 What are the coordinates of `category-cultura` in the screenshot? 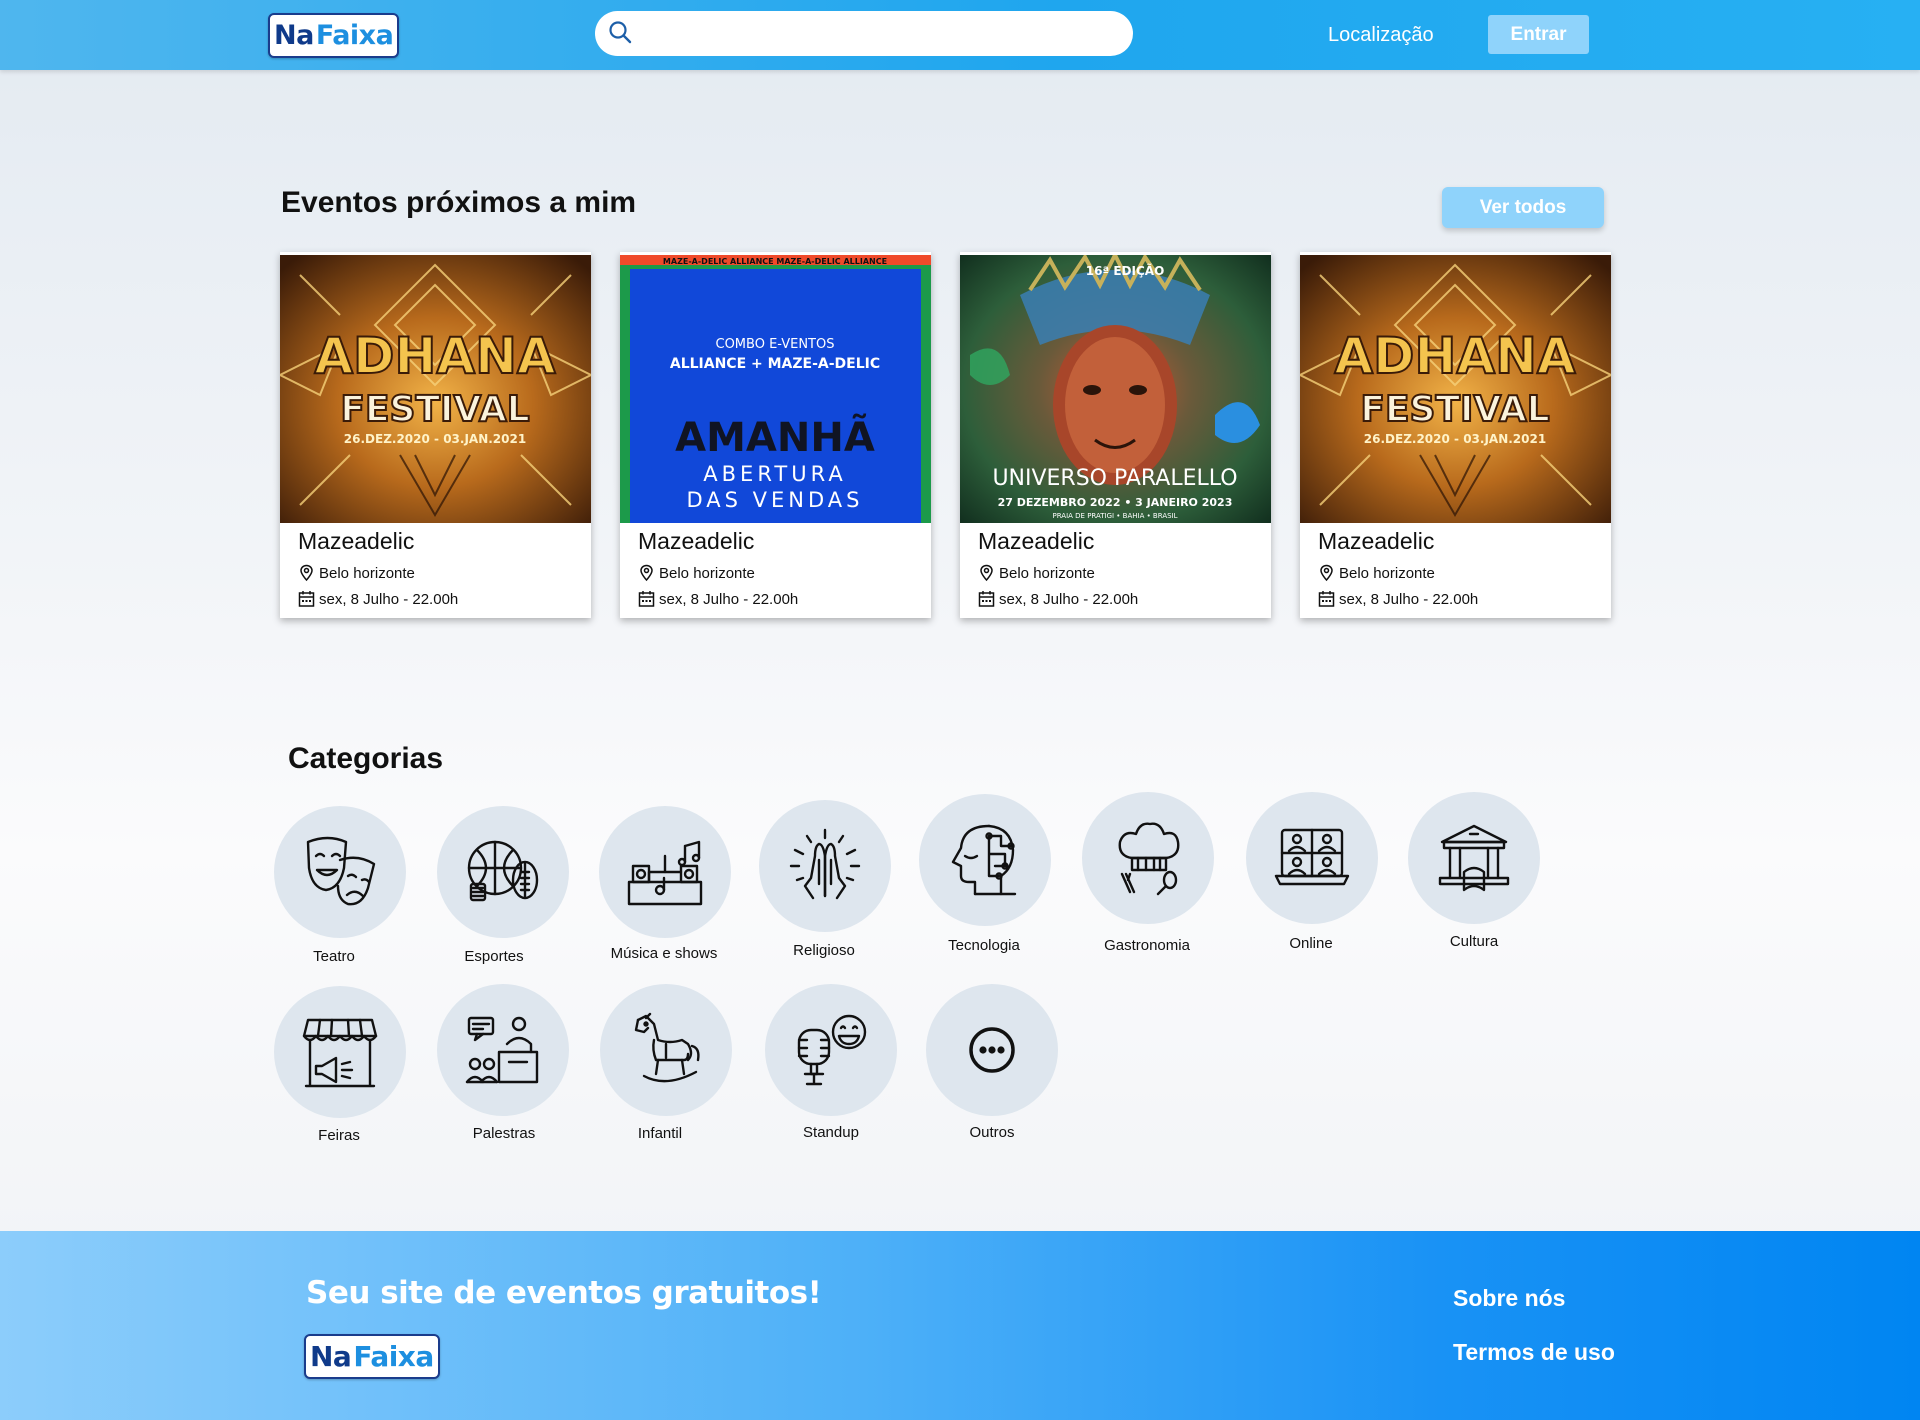 It's located at (1474, 858).